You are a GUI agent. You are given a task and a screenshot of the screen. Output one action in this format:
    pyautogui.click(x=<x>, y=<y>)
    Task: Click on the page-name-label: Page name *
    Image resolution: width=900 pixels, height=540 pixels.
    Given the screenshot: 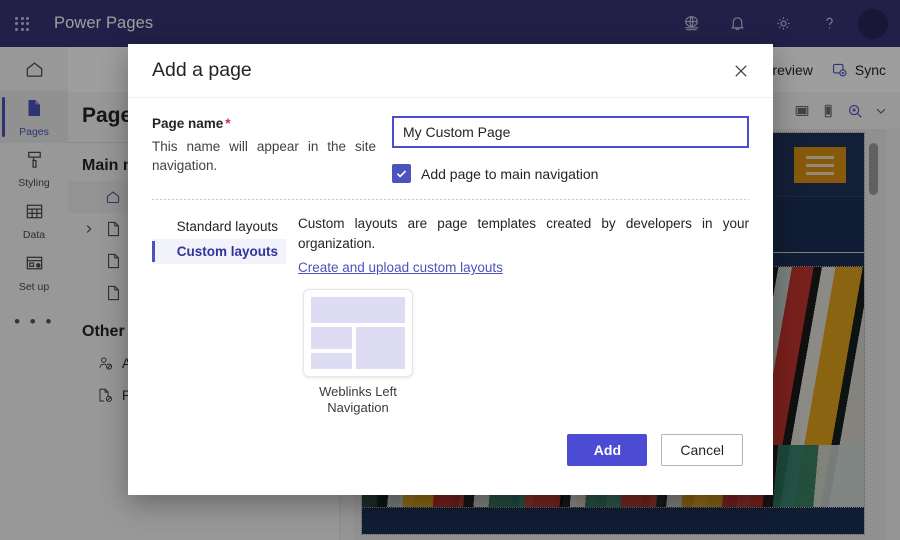 What is the action you would take?
    pyautogui.click(x=264, y=123)
    